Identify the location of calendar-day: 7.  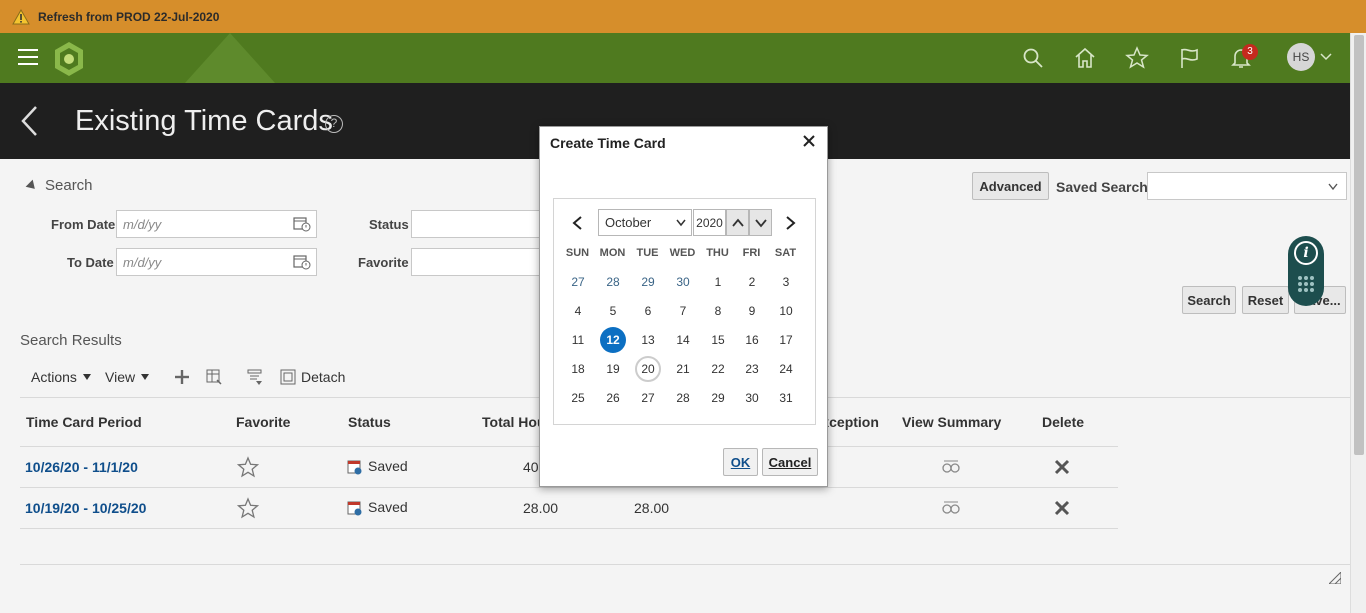
(683, 311).